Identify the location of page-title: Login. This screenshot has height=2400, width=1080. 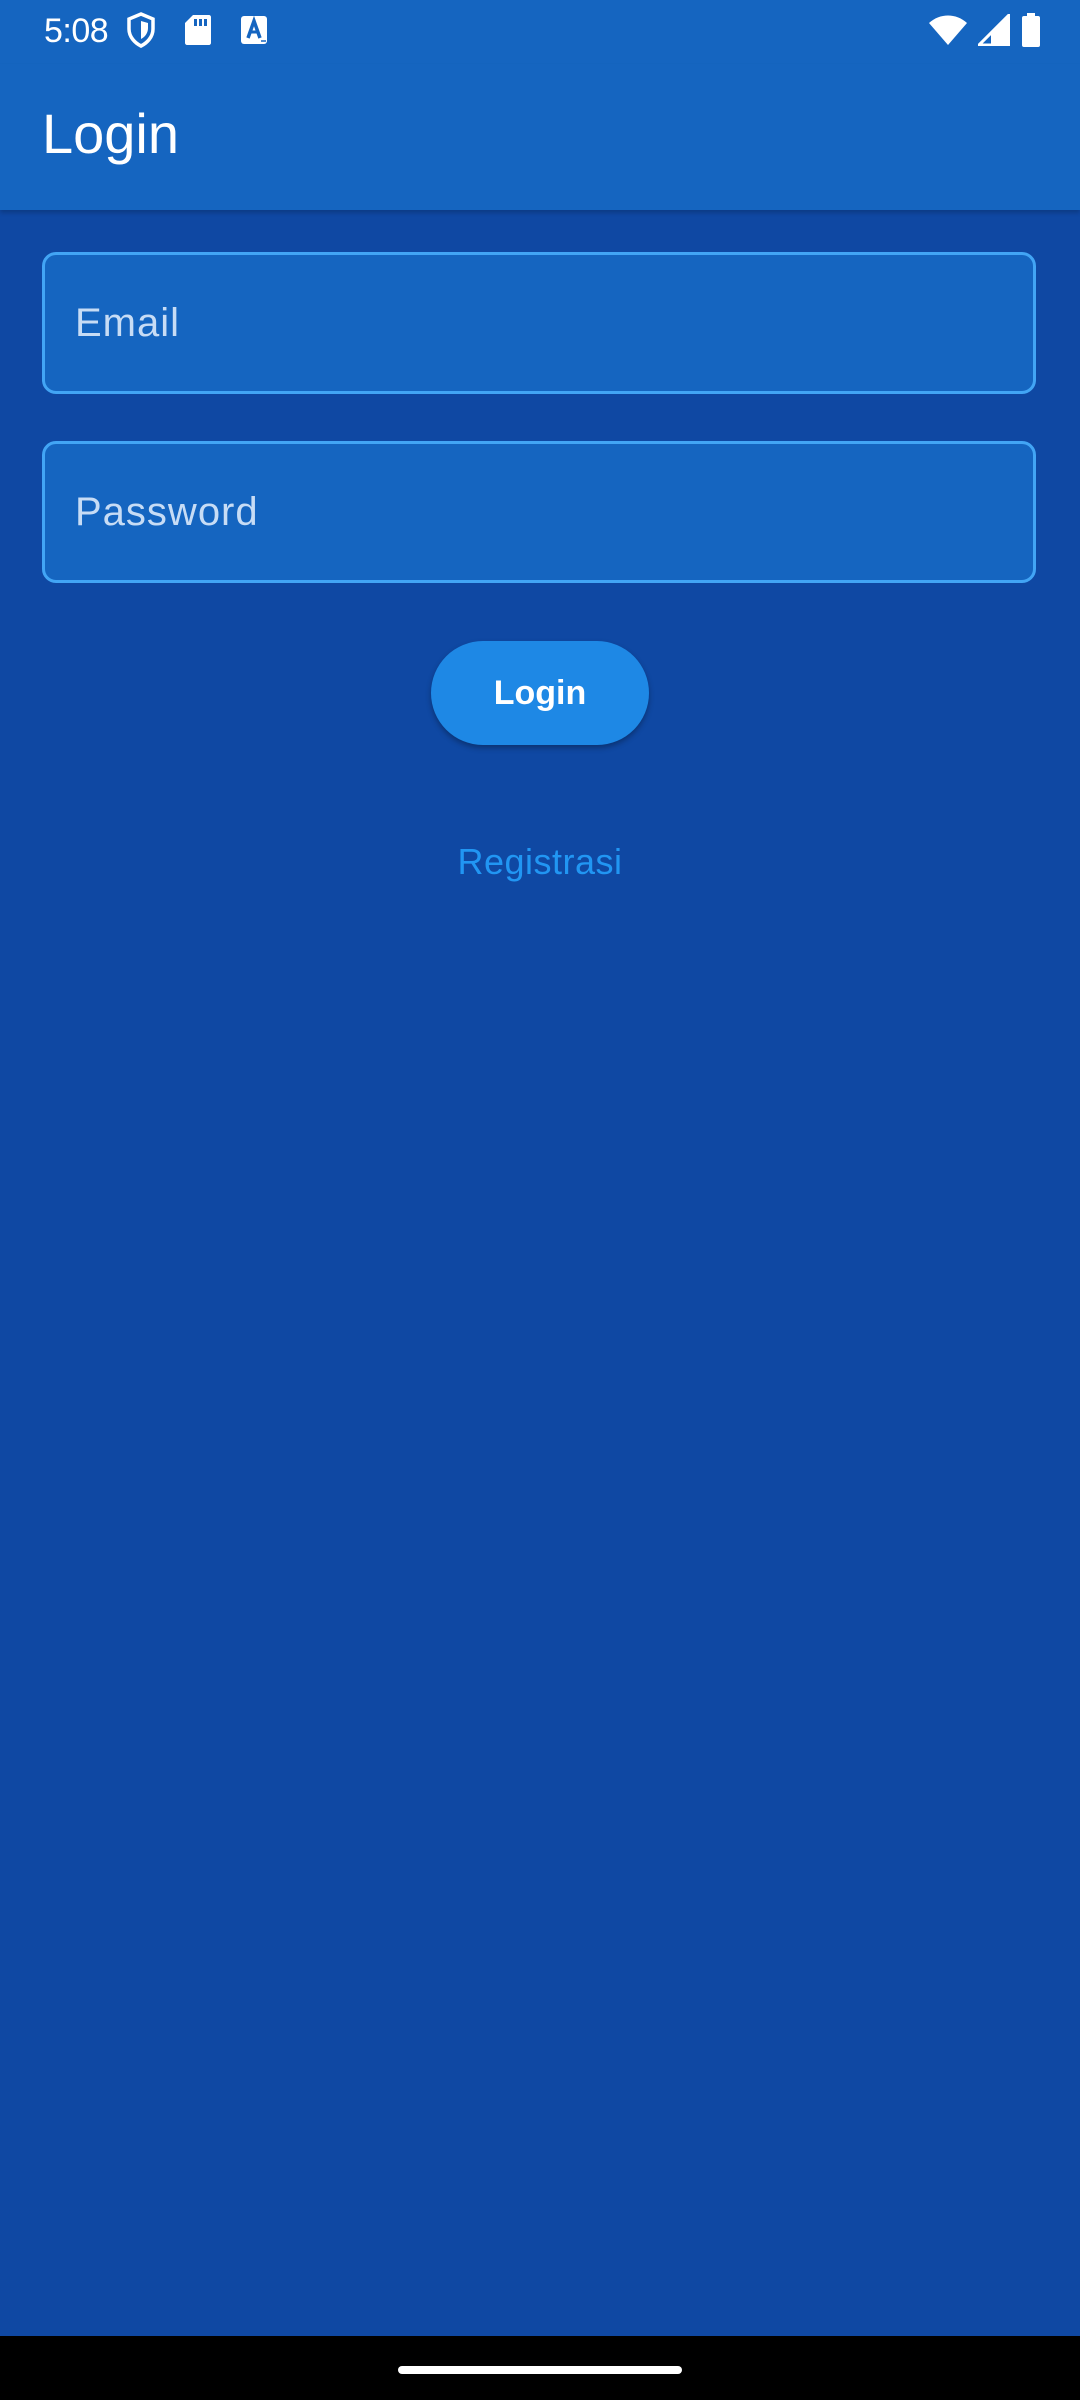
(111, 133).